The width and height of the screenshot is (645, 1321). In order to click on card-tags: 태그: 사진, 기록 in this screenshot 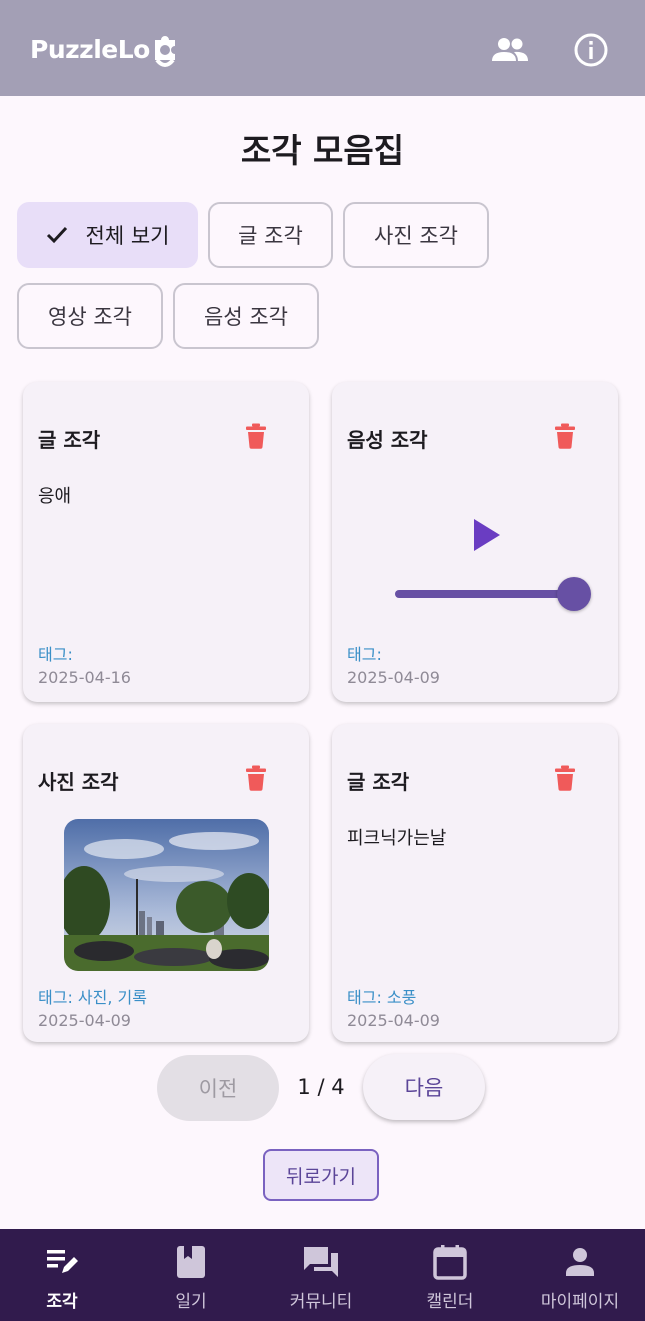, I will do `click(92, 997)`.